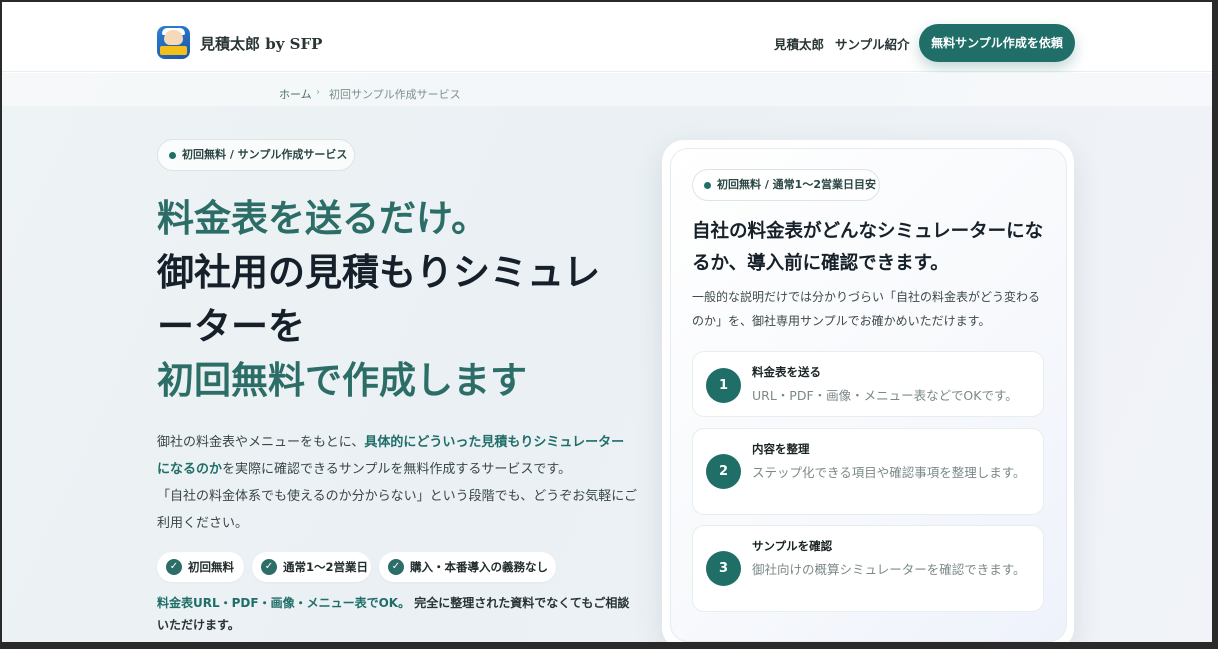 Image resolution: width=1218 pixels, height=649 pixels. Describe the element at coordinates (885, 395) in the screenshot. I see `step-text: URL・PDF・画像・メニュー表などでOKです。` at that location.